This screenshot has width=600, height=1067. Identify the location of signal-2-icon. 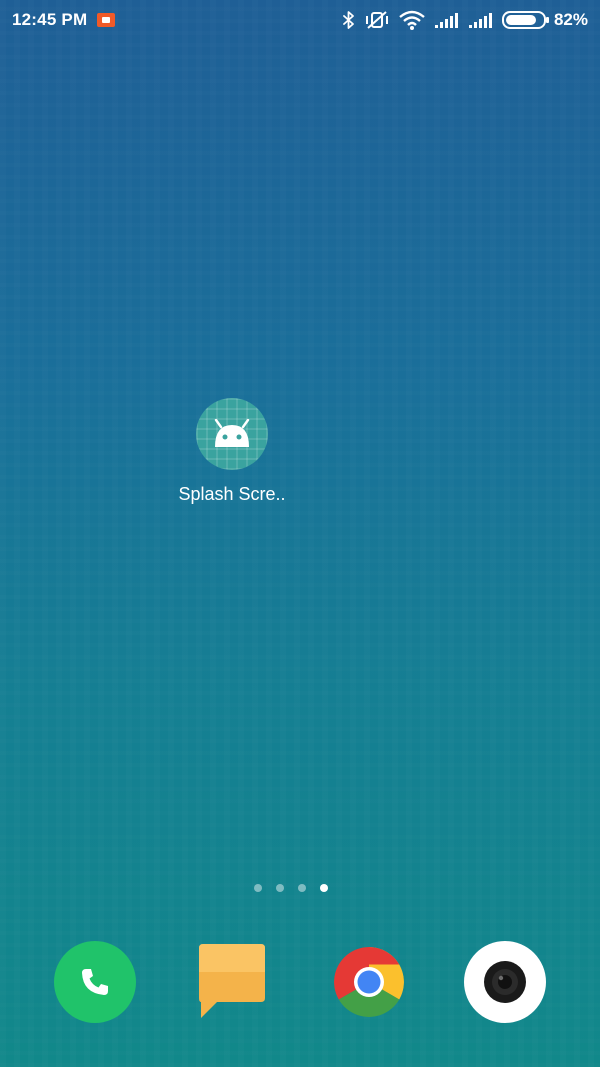
(481, 20).